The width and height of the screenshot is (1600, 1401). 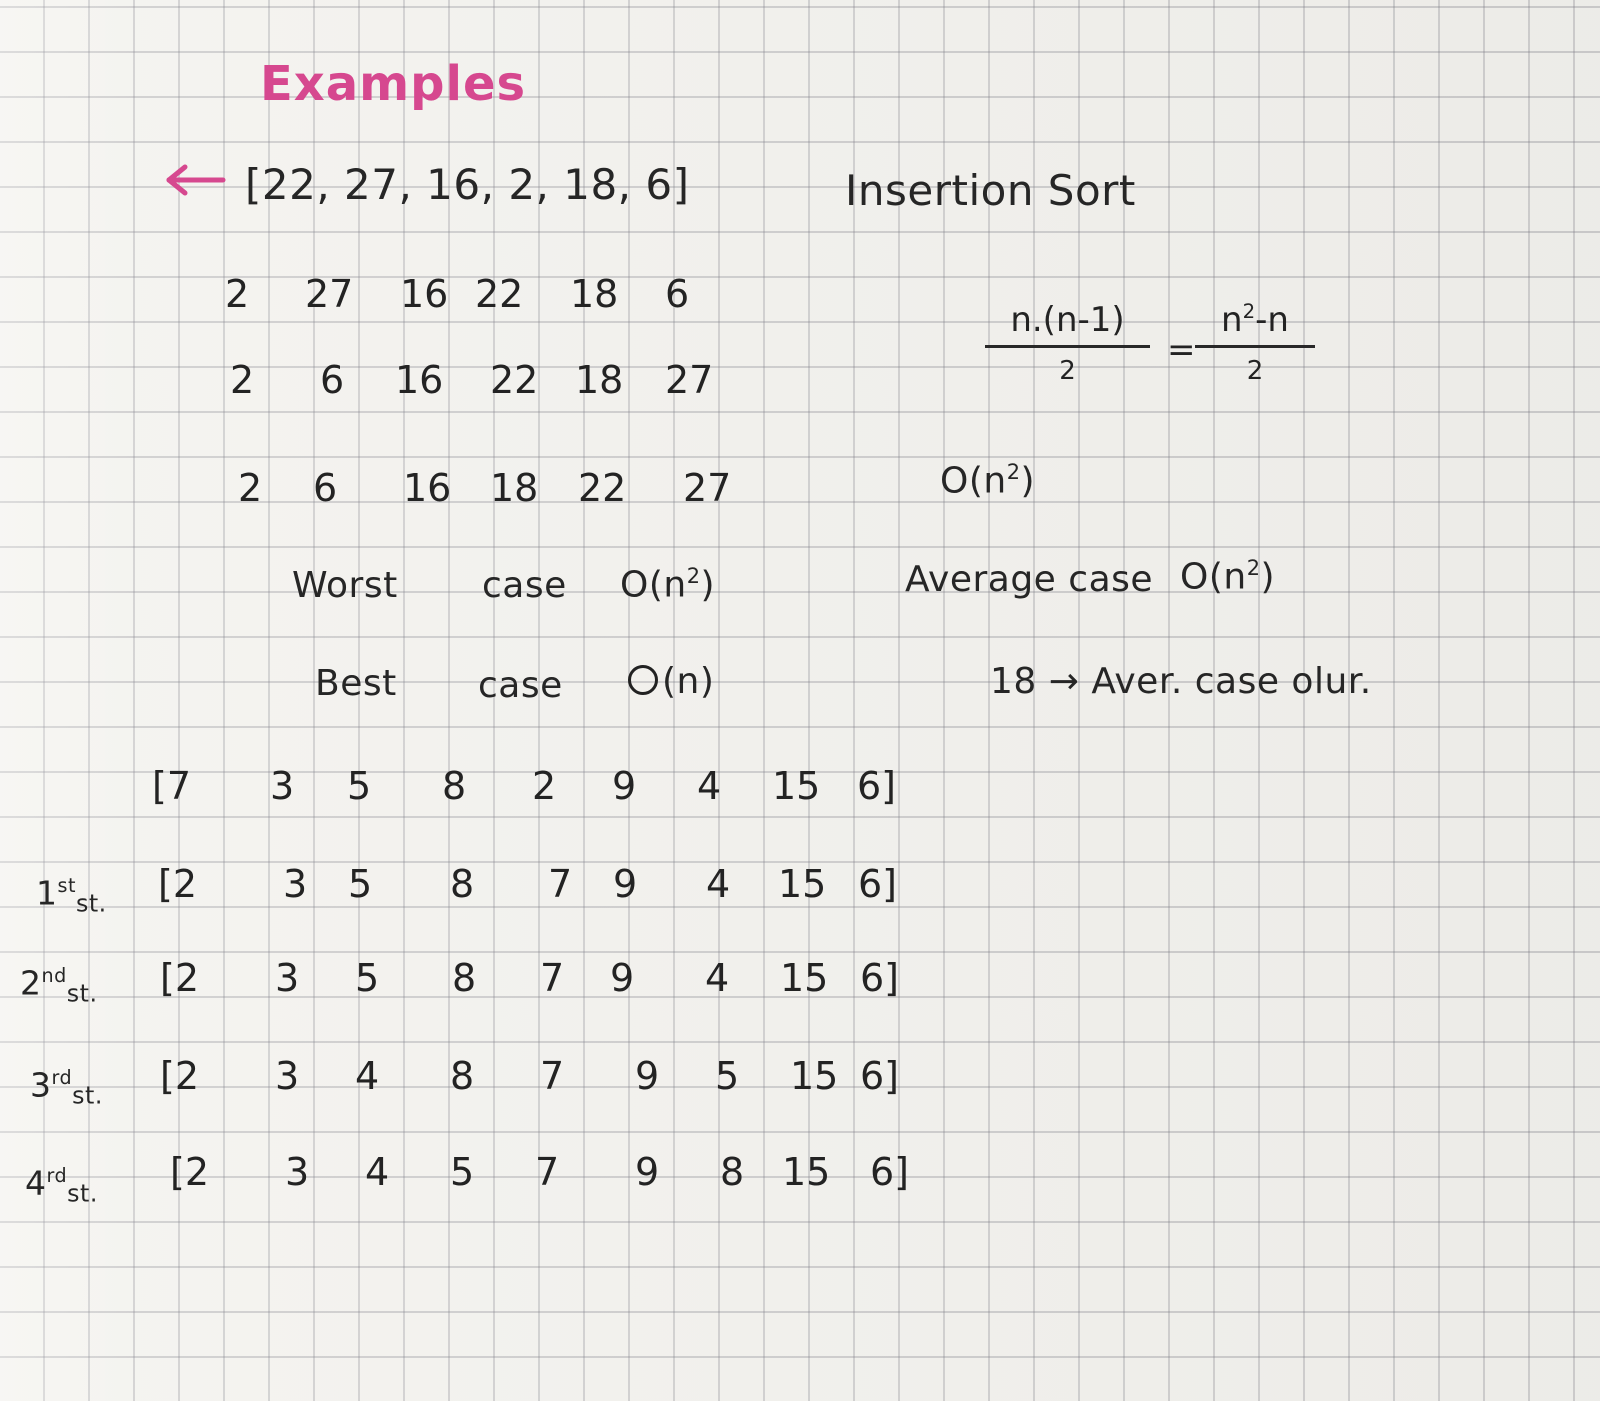 I want to click on big-o-circle-icon, so click(x=643, y=680).